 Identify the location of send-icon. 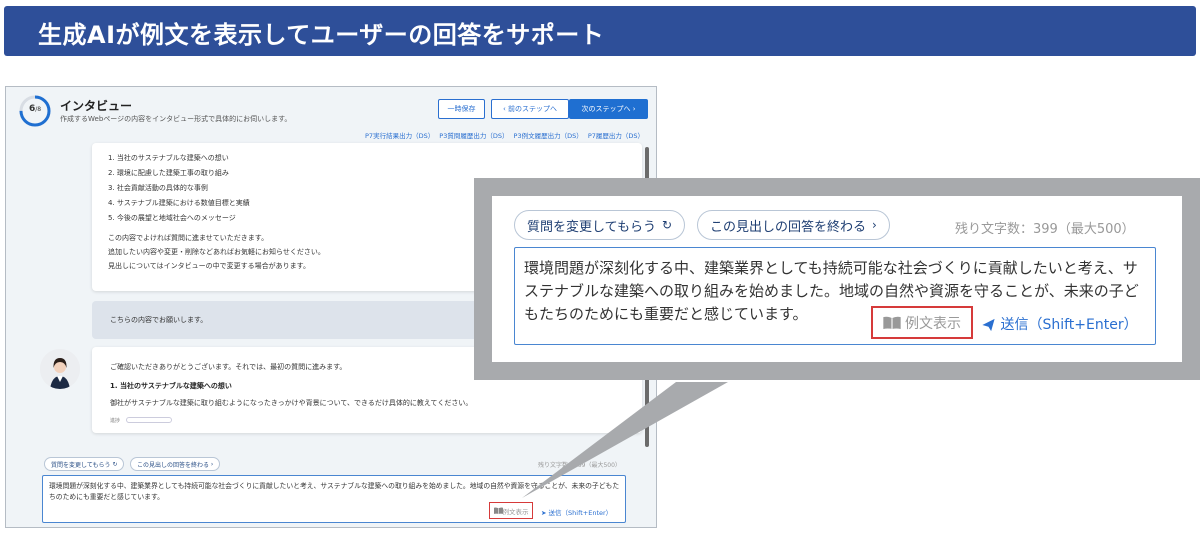
(988, 325).